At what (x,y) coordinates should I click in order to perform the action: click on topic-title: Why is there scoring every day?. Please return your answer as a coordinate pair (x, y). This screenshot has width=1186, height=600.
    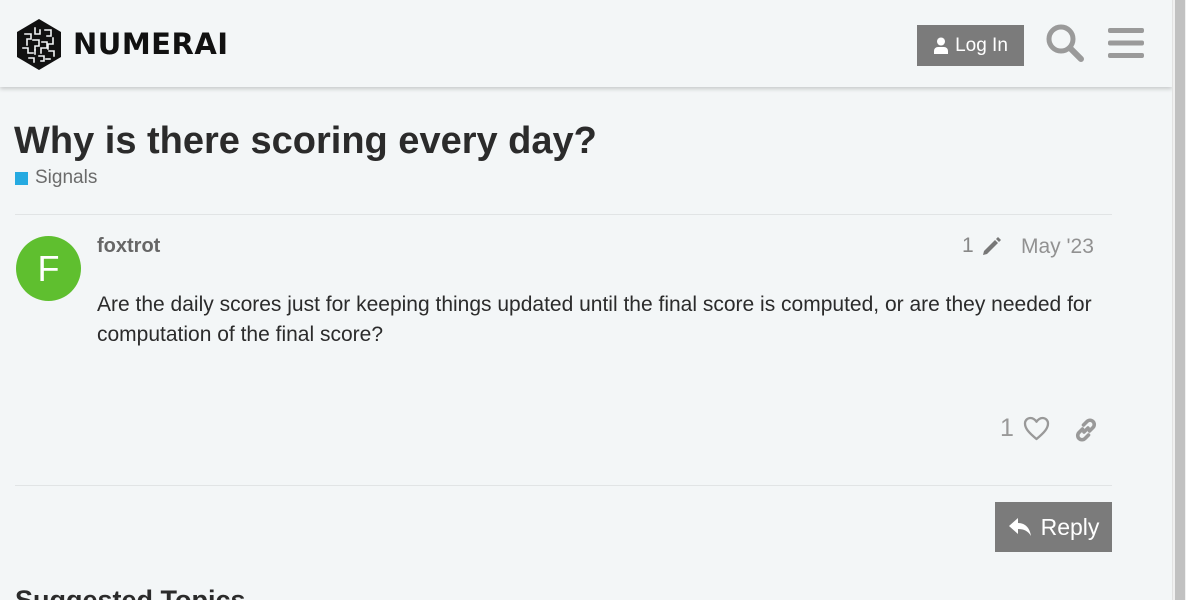
    Looking at the image, I should click on (305, 142).